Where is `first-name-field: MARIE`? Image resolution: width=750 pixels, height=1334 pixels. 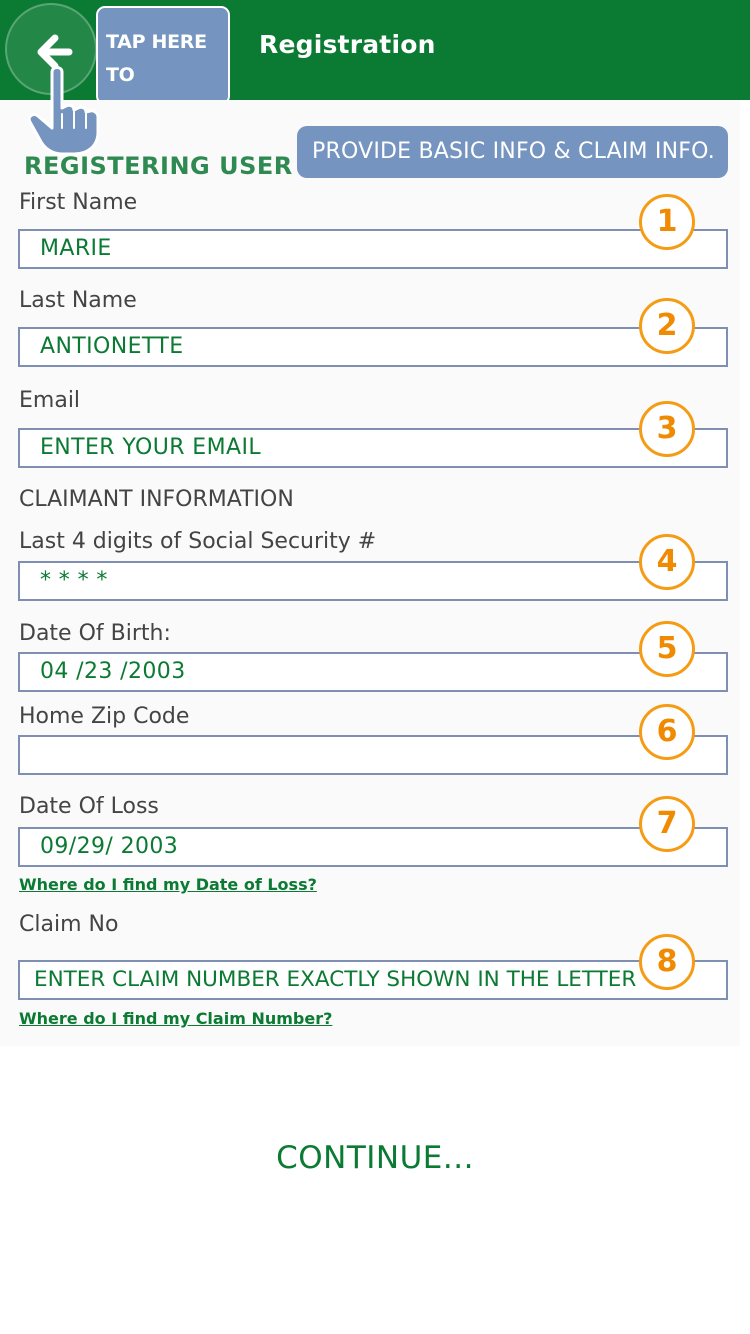
first-name-field: MARIE is located at coordinates (373, 249).